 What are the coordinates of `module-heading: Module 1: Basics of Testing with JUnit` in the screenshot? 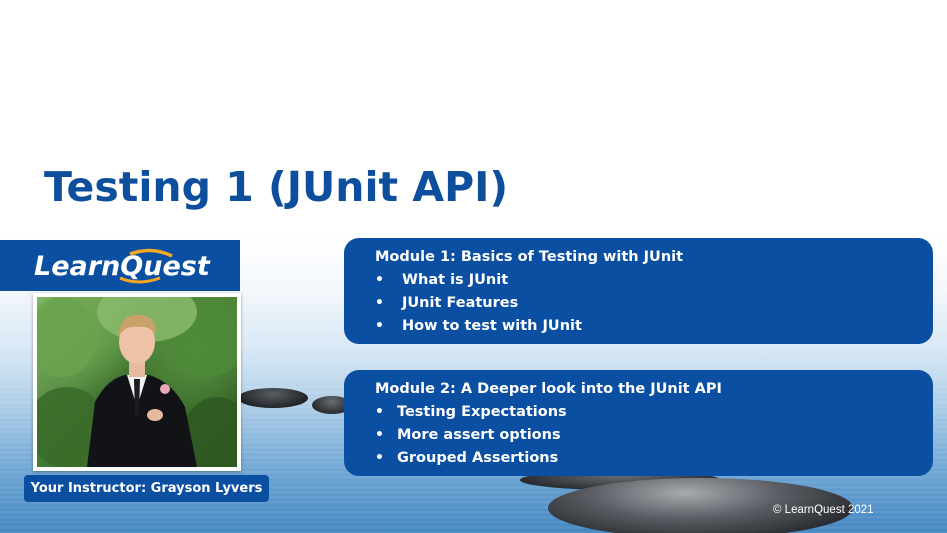 It's located at (529, 257).